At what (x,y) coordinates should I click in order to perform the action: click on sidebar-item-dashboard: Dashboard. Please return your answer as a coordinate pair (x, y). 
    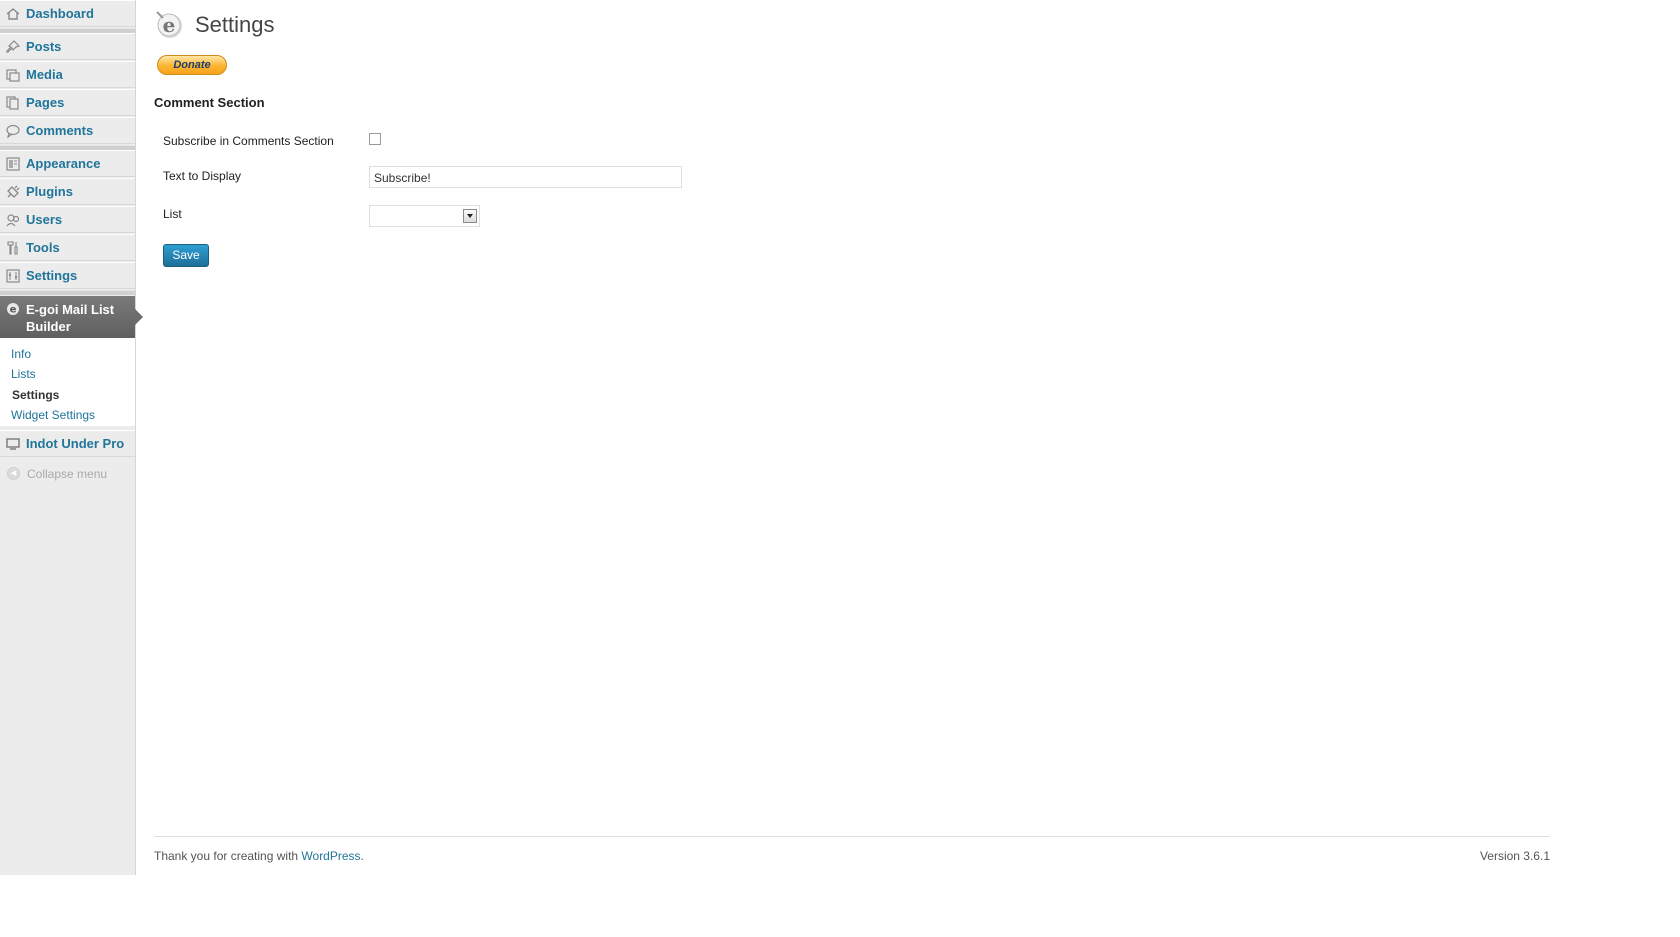
    Looking at the image, I should click on (67, 13).